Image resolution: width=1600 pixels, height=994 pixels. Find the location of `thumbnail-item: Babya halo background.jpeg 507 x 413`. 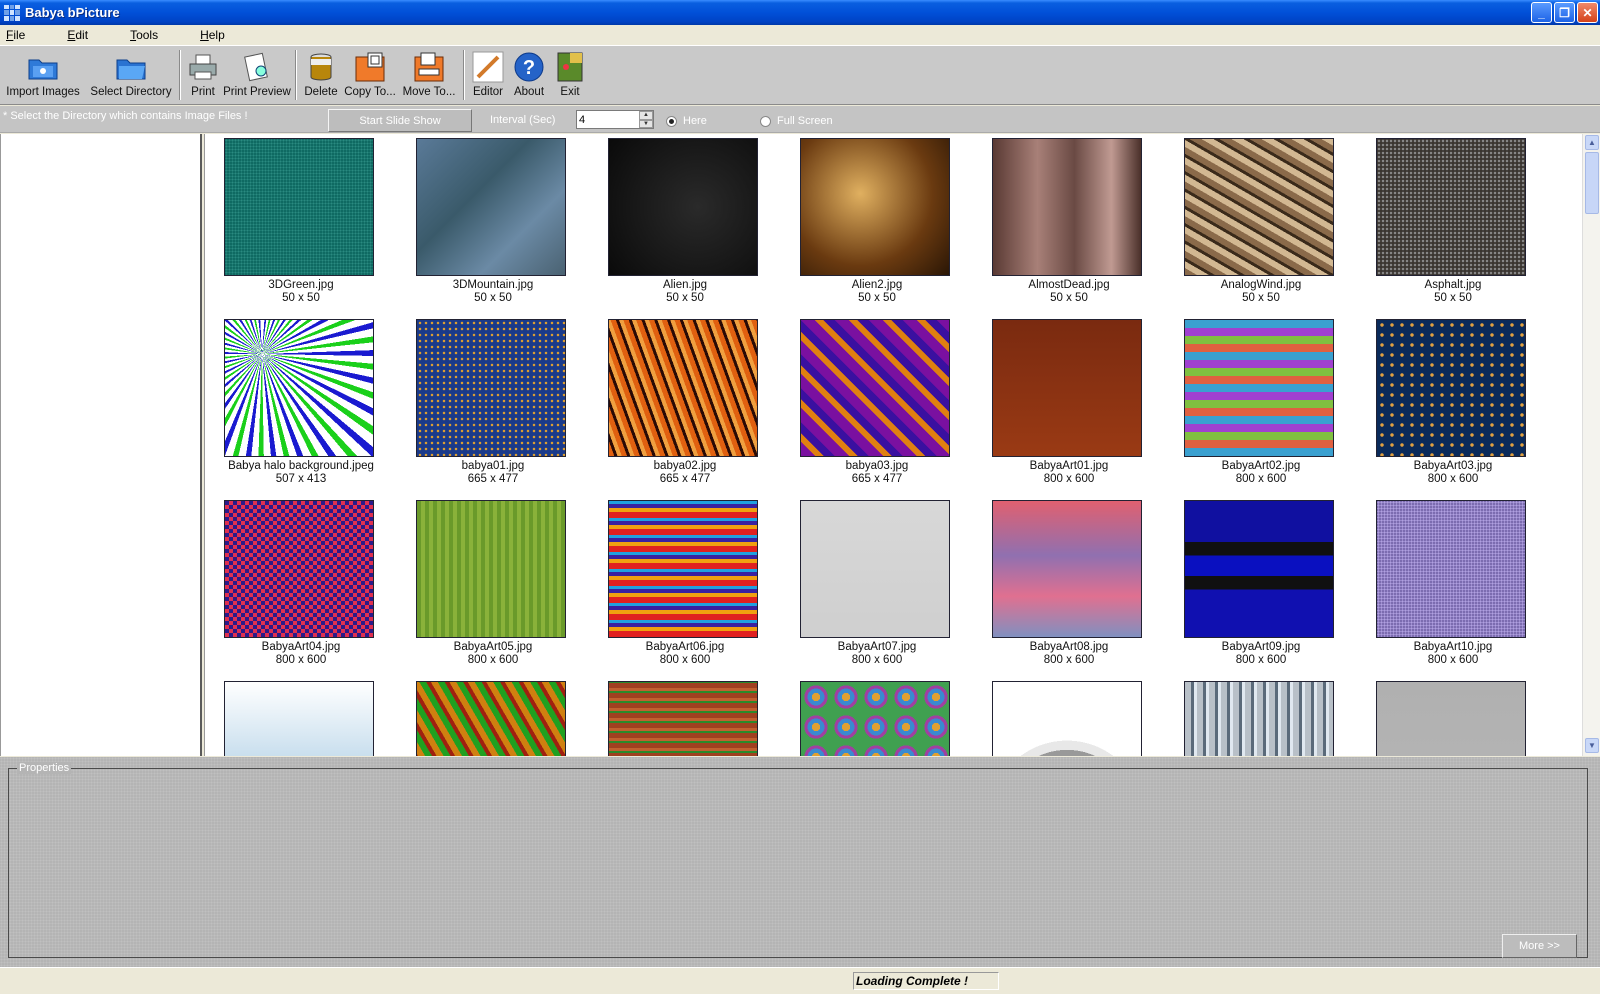

thumbnail-item: Babya halo background.jpeg 507 x 413 is located at coordinates (301, 401).